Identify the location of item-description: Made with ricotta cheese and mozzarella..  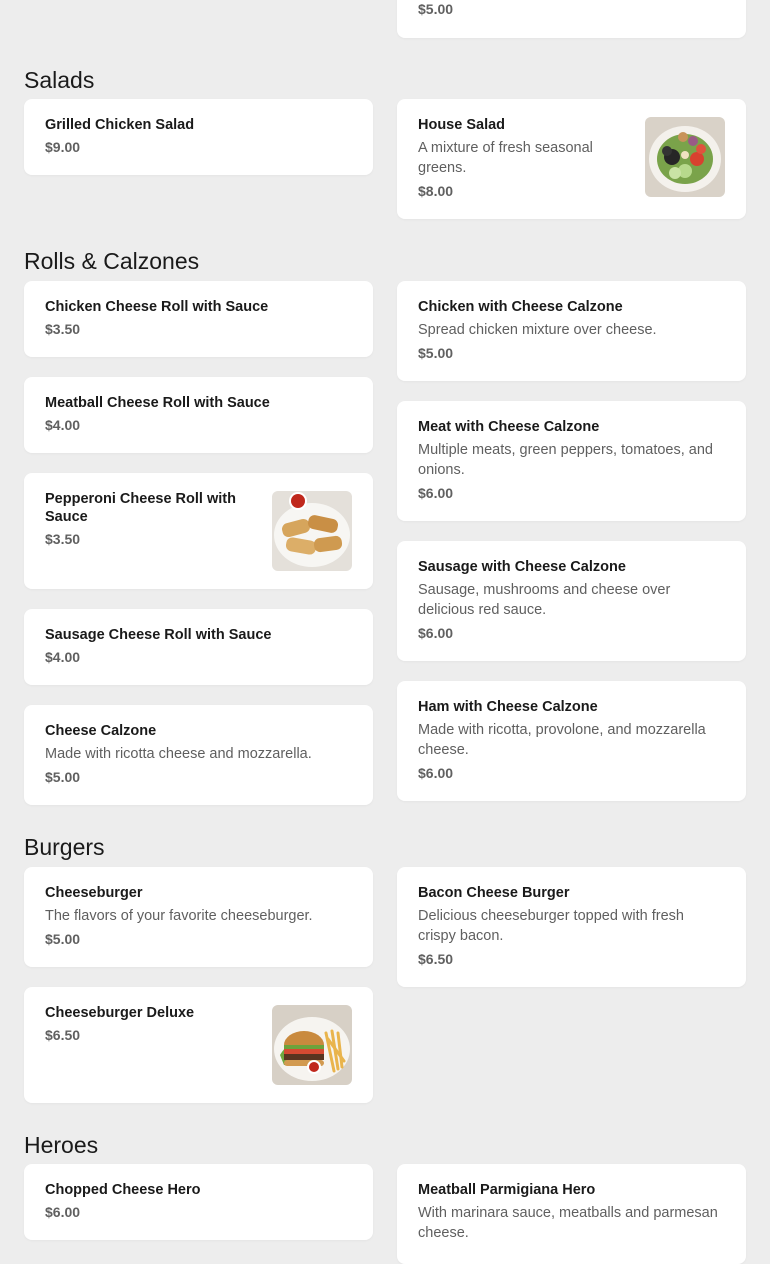
(178, 754).